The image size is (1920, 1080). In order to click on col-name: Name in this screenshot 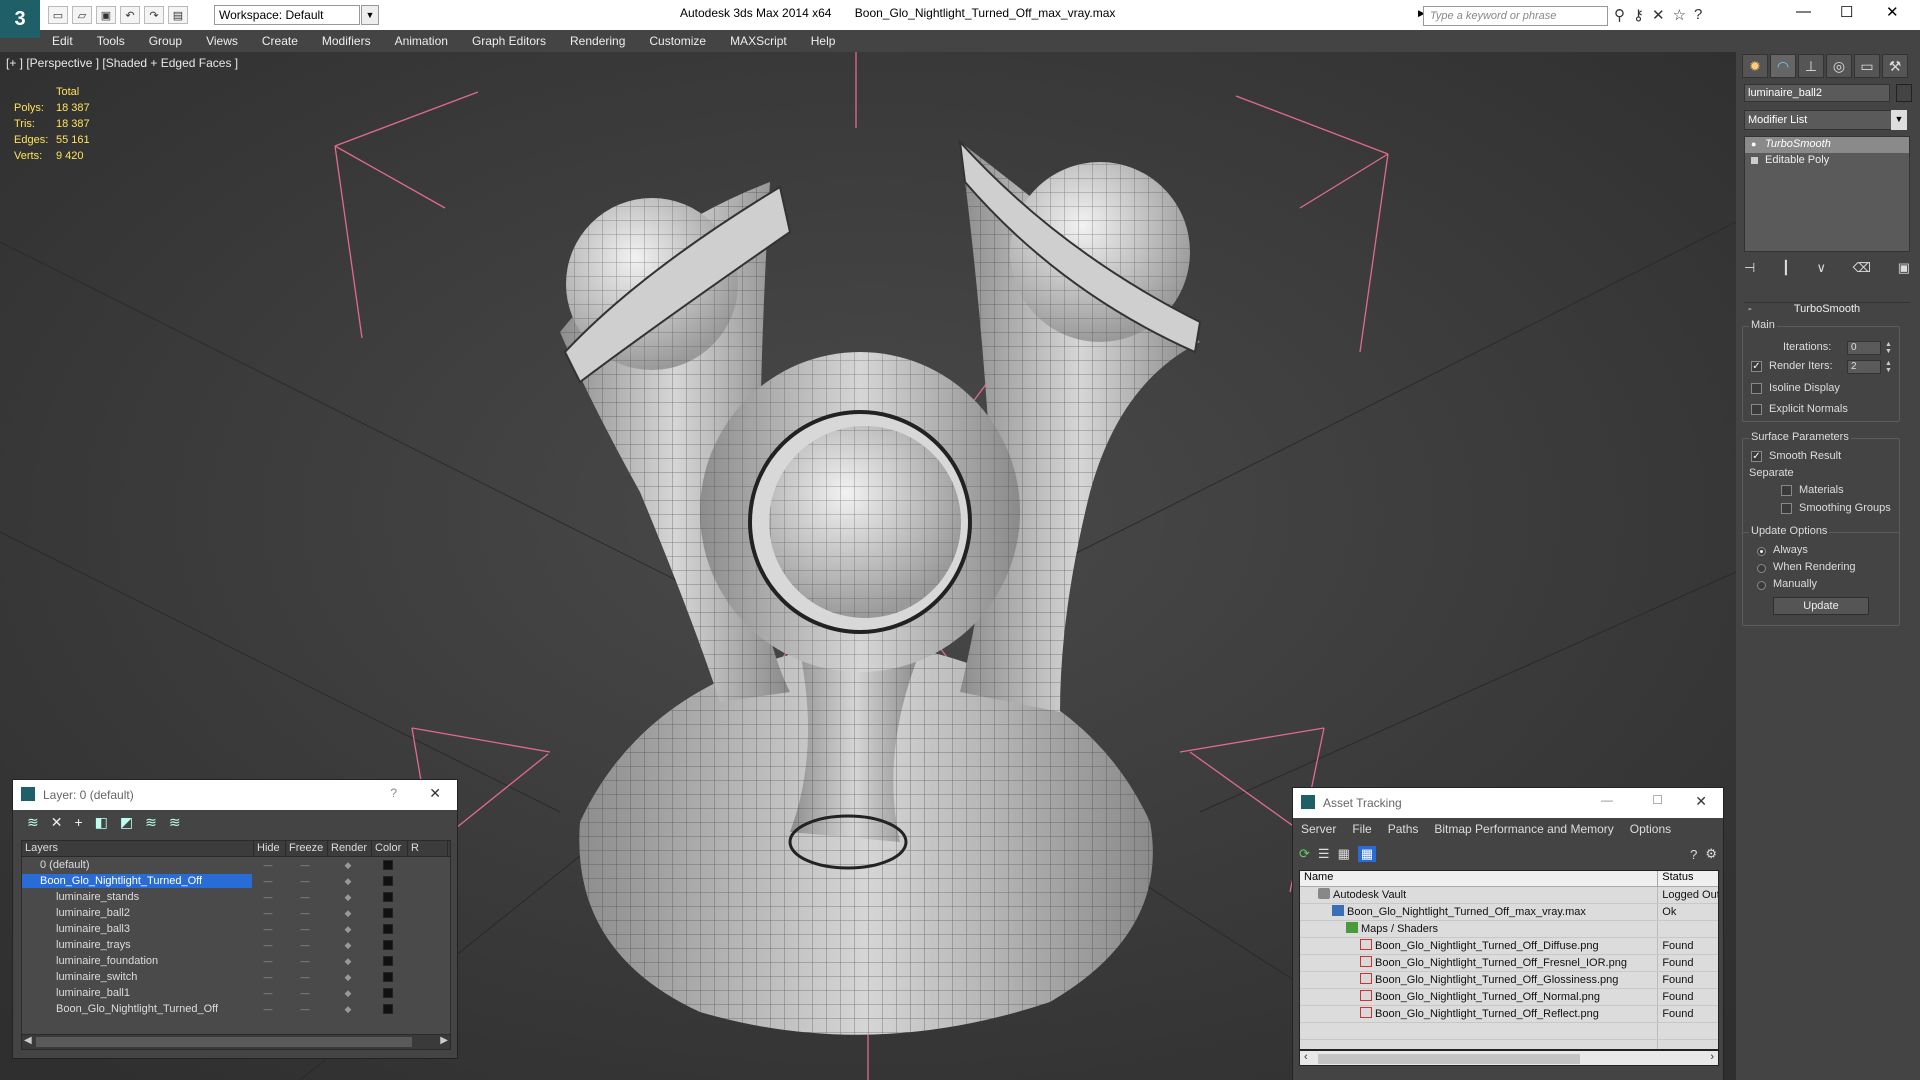, I will do `click(1479, 878)`.